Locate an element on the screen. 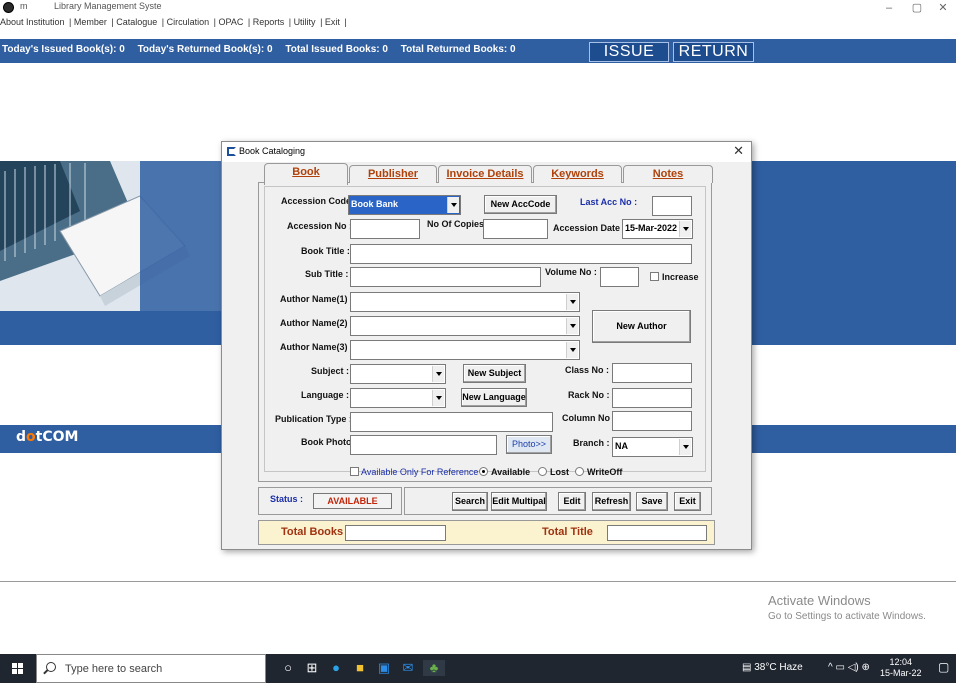 This screenshot has width=956, height=683. exit-button: Exit is located at coordinates (687, 501).